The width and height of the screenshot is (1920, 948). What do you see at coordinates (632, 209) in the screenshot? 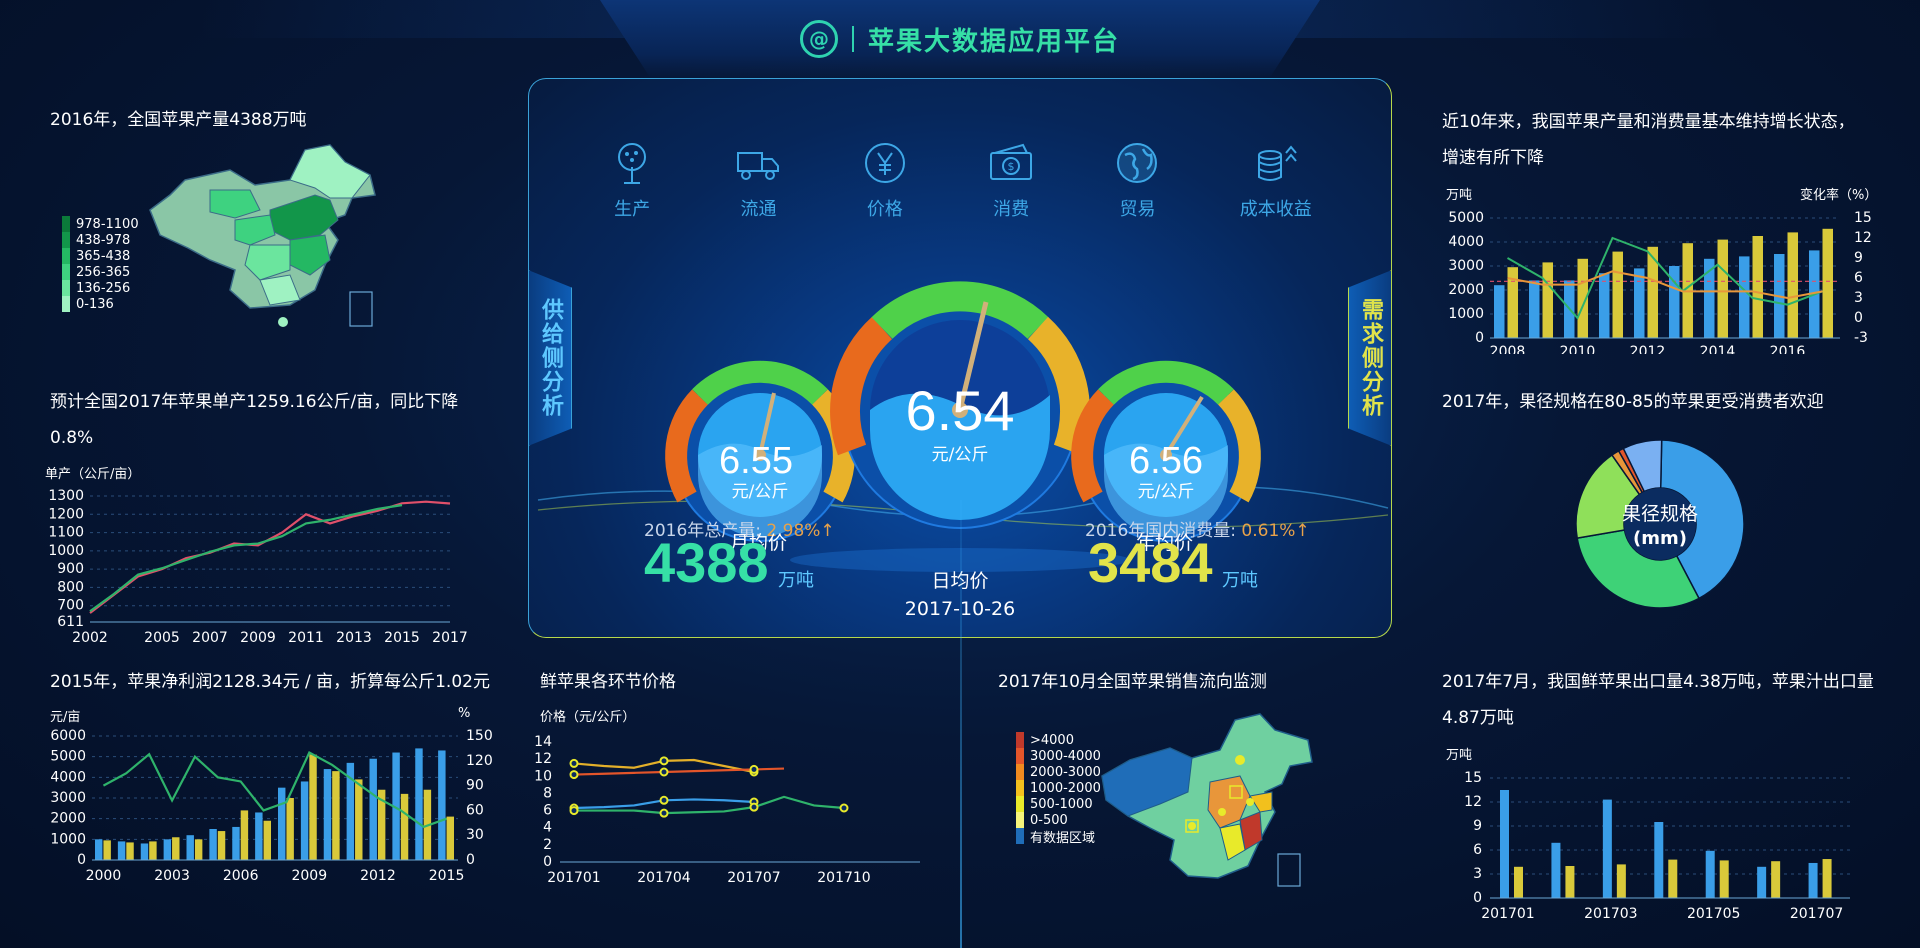
I see `nav-label: 生产` at bounding box center [632, 209].